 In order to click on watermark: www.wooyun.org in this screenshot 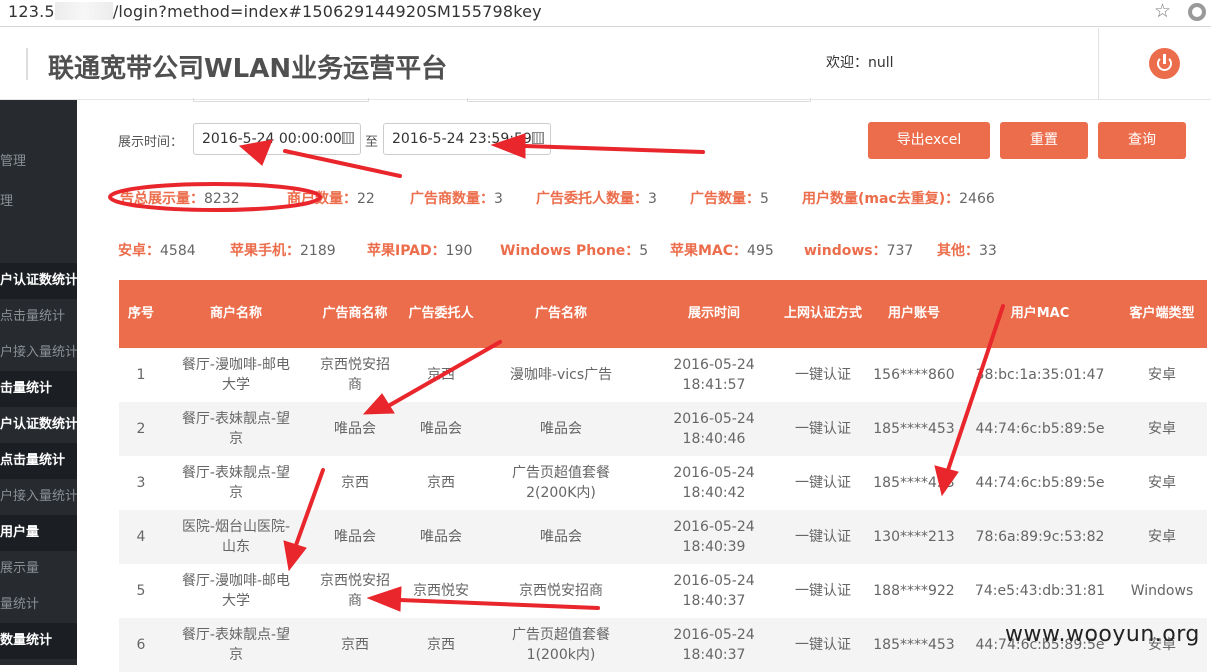, I will do `click(1102, 634)`.